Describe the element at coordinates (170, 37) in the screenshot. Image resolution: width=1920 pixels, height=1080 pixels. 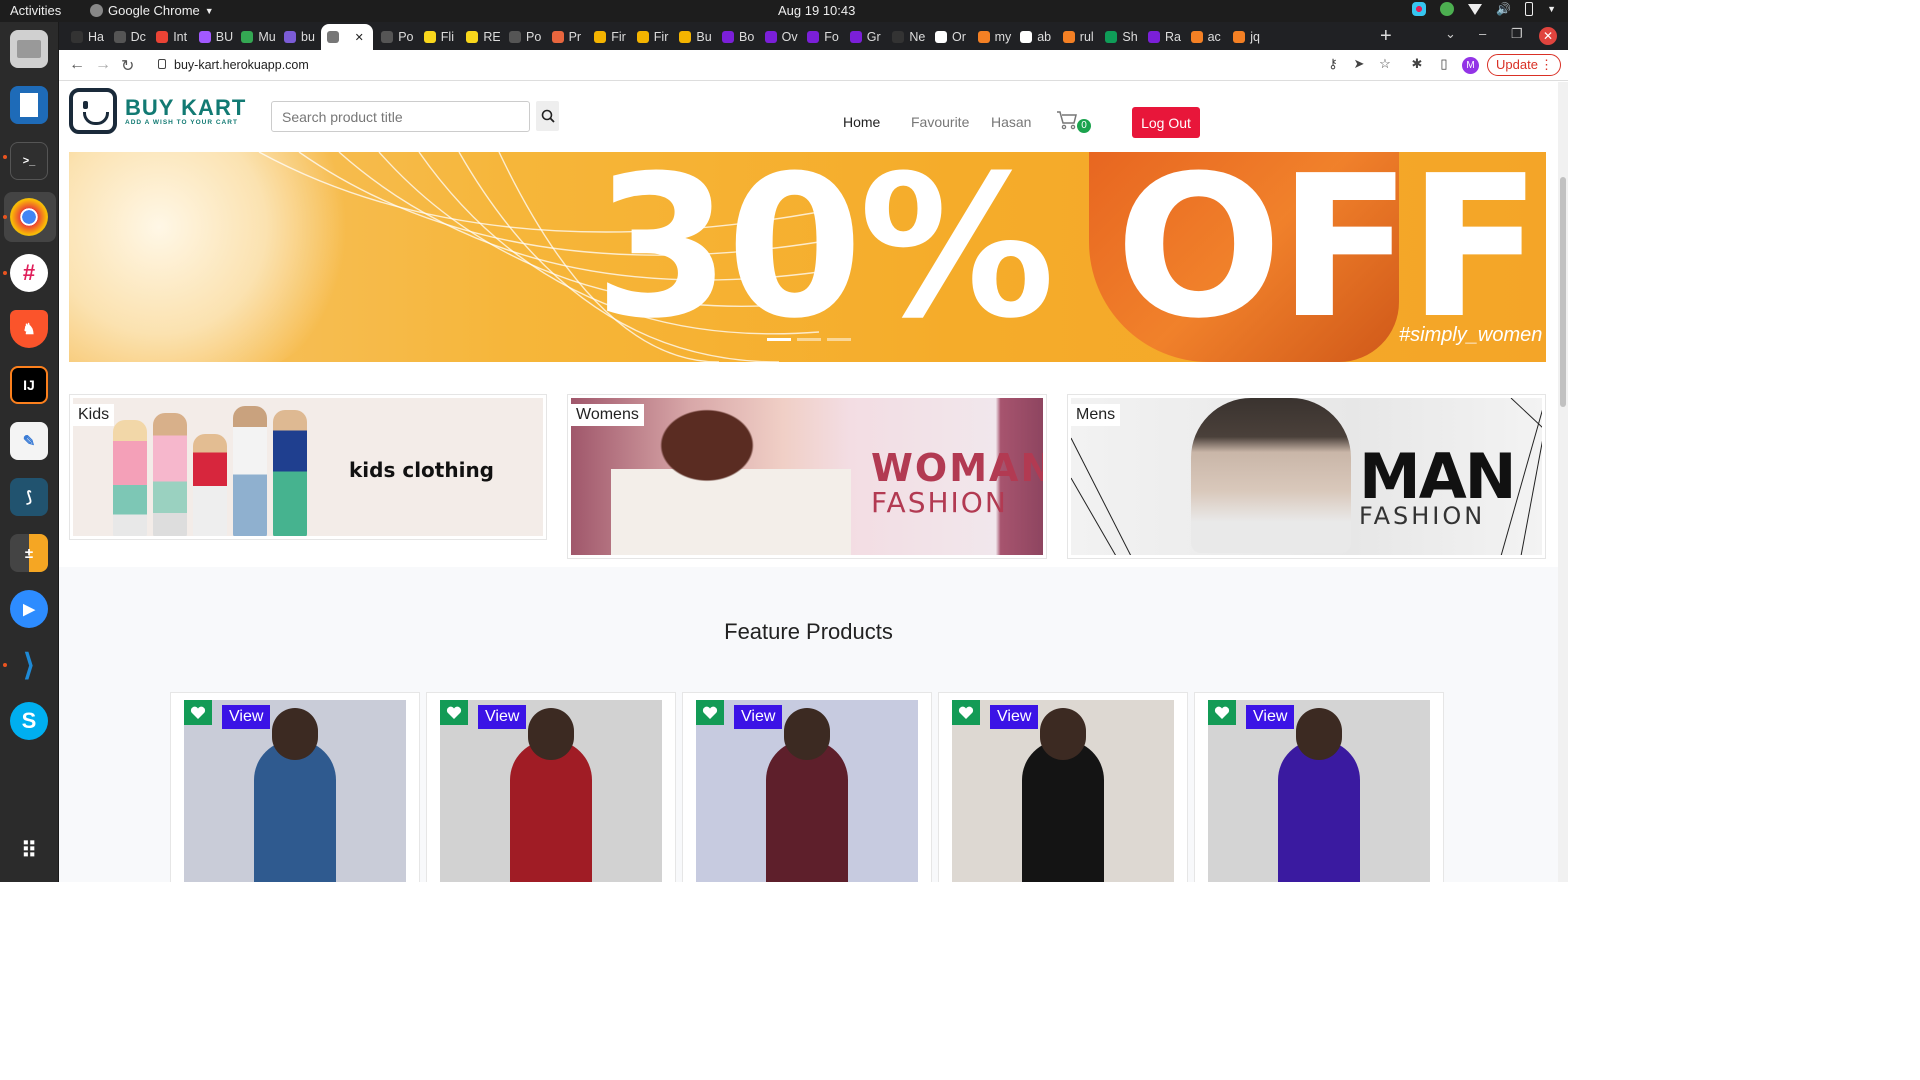
I see `browser-tab: Int` at that location.